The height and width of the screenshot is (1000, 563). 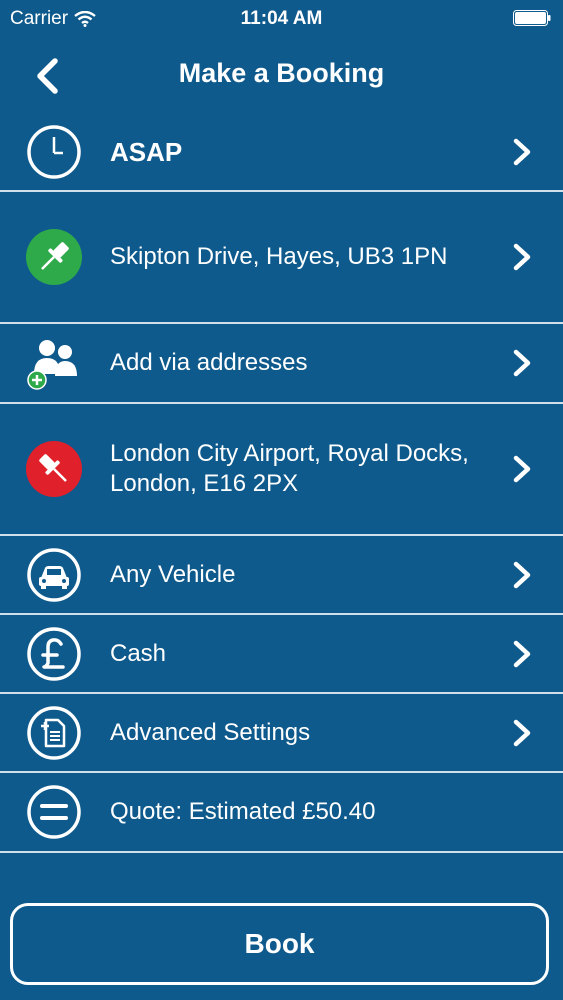 I want to click on quote-row: Quote: Estimated £50.40, so click(x=281, y=813).